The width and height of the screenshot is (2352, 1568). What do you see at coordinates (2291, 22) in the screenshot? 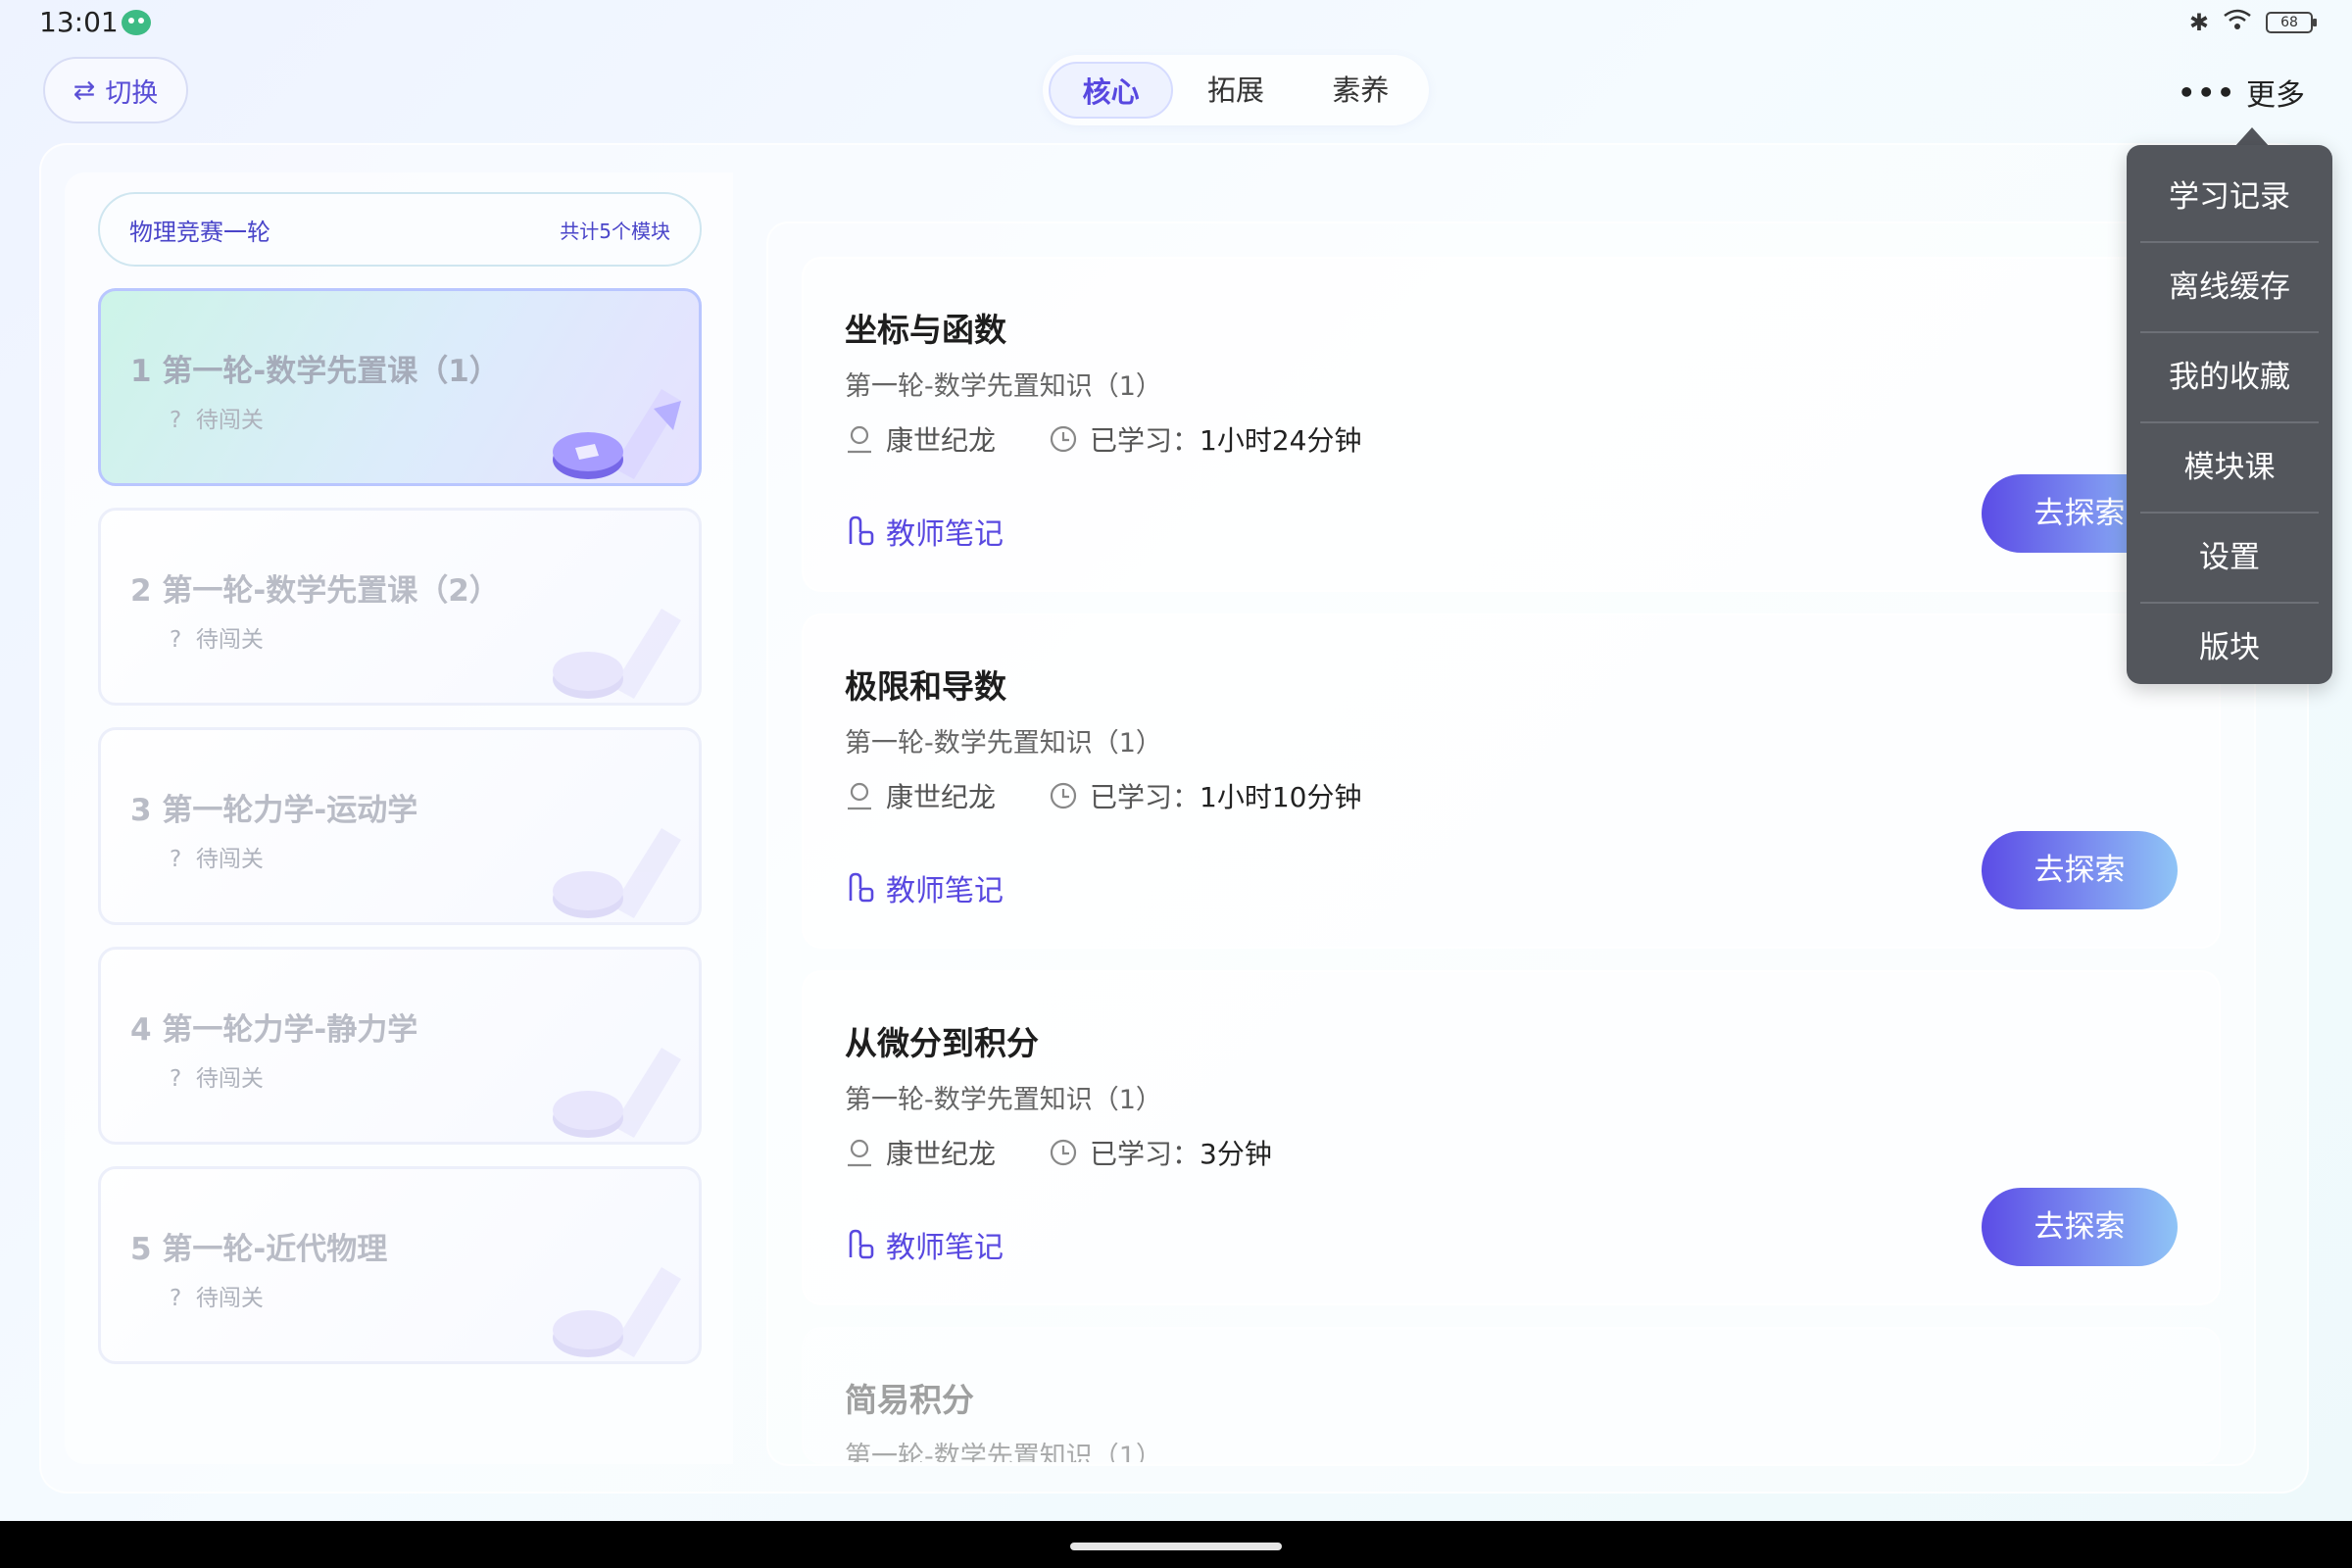
I see `battery-icon: 68` at bounding box center [2291, 22].